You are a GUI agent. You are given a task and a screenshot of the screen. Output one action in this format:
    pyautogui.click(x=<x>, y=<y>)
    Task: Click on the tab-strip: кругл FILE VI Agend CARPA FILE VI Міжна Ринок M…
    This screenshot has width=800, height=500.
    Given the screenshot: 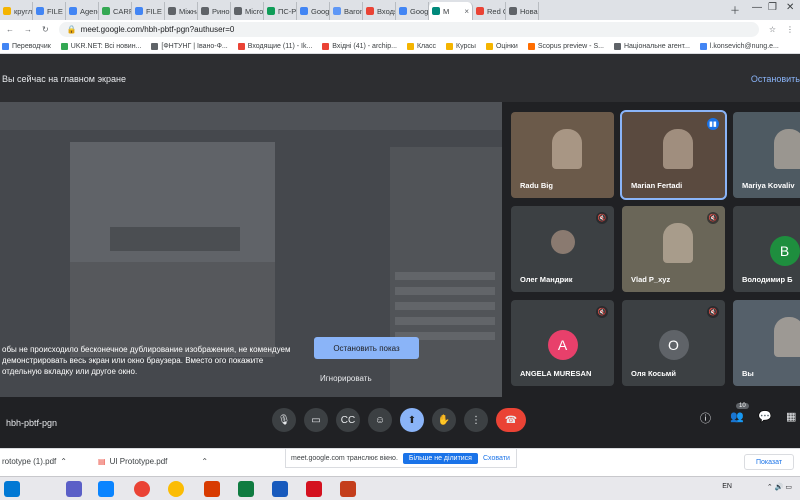 What is the action you would take?
    pyautogui.click(x=400, y=10)
    